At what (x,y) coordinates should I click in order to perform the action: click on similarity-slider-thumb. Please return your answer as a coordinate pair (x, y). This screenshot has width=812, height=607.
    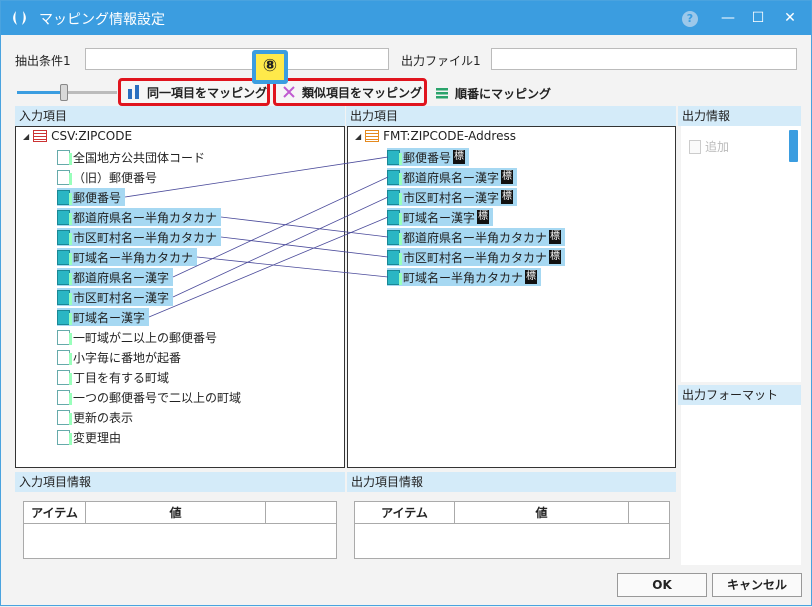
    Looking at the image, I should click on (64, 92).